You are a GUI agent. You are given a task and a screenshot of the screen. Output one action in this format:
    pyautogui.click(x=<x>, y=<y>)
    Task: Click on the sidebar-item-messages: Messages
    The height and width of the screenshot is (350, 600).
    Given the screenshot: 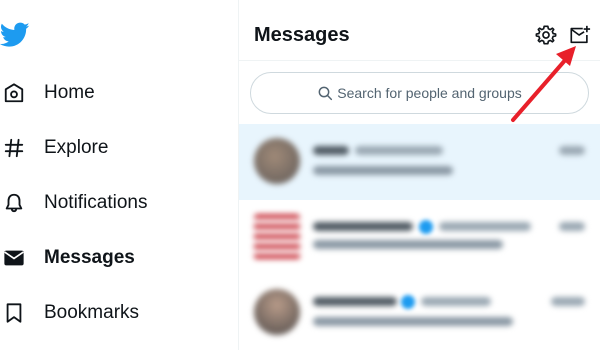 What is the action you would take?
    pyautogui.click(x=67, y=258)
    